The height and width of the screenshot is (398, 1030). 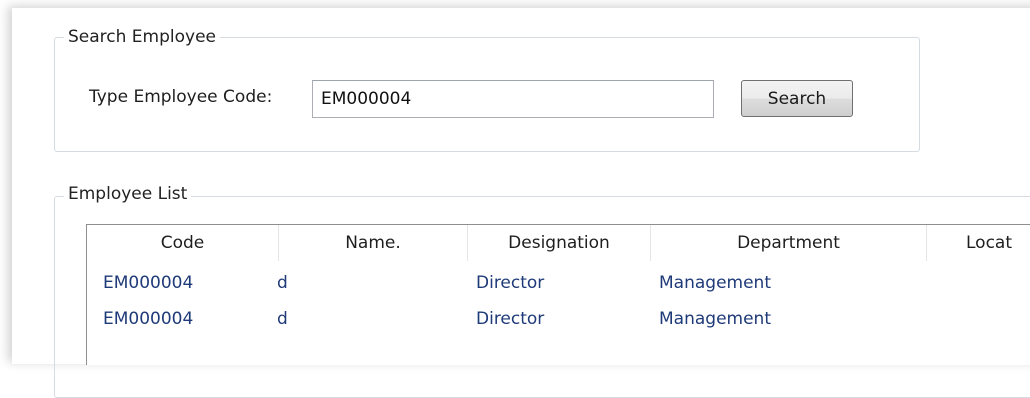 I want to click on search-button: Search, so click(x=797, y=98).